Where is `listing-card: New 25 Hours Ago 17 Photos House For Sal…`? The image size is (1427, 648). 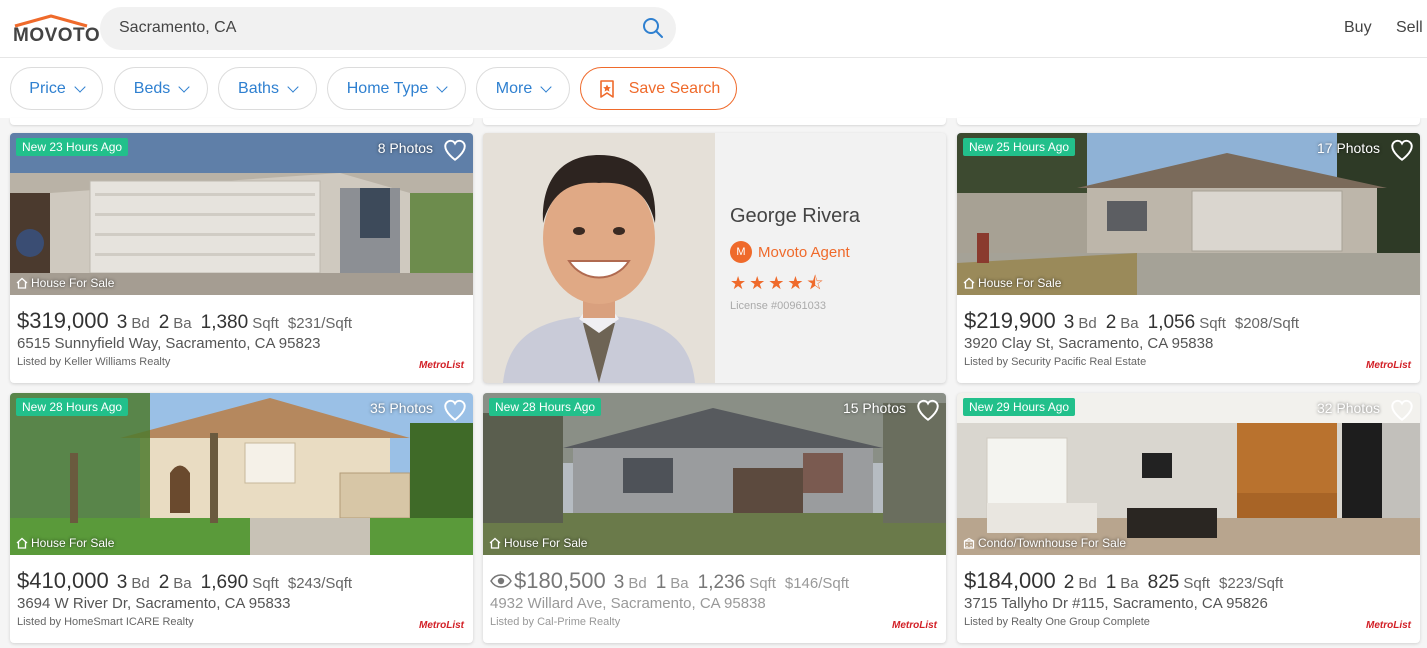 listing-card: New 25 Hours Ago 17 Photos House For Sal… is located at coordinates (1188, 258).